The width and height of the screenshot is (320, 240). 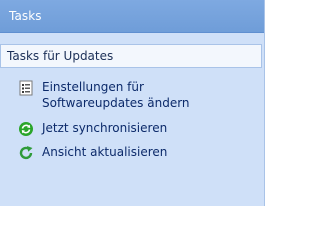 I want to click on task-sync-now: Jetzt synchronisieren, so click(x=130, y=129).